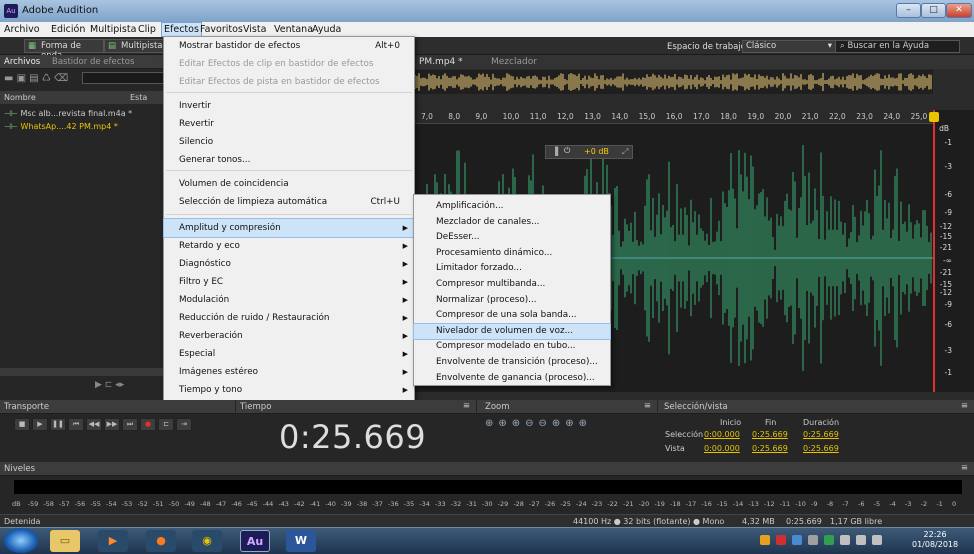 The width and height of the screenshot is (974, 554). What do you see at coordinates (113, 29) in the screenshot?
I see `menu-multipista: Multipista` at bounding box center [113, 29].